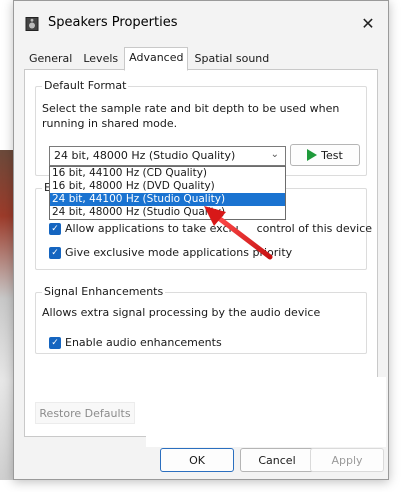 The width and height of the screenshot is (402, 492). Describe the element at coordinates (332, 155) in the screenshot. I see `test-label: Test` at that location.